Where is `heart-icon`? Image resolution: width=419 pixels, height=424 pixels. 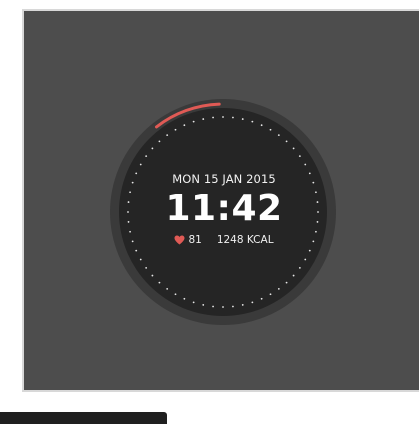 heart-icon is located at coordinates (179, 240).